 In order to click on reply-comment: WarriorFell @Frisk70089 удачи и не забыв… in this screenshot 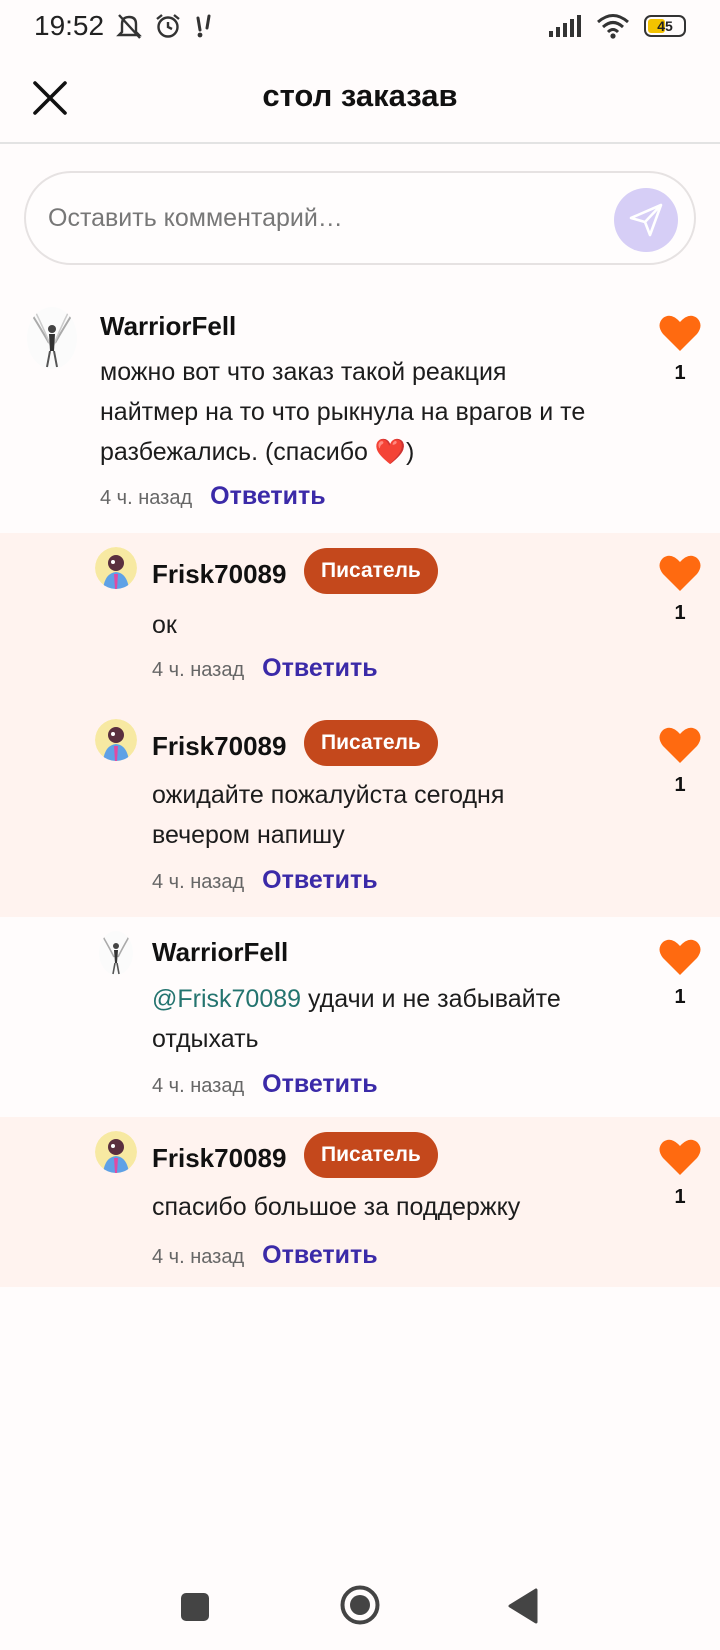, I will do `click(360, 1017)`.